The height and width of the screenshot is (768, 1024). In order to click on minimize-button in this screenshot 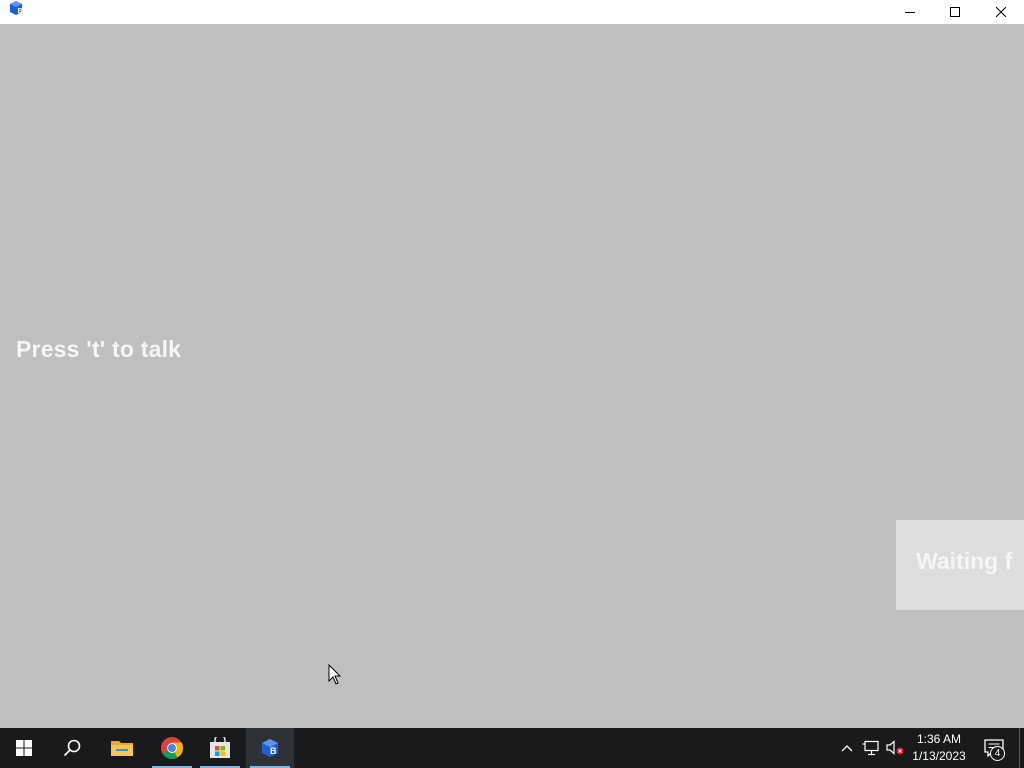, I will do `click(910, 12)`.